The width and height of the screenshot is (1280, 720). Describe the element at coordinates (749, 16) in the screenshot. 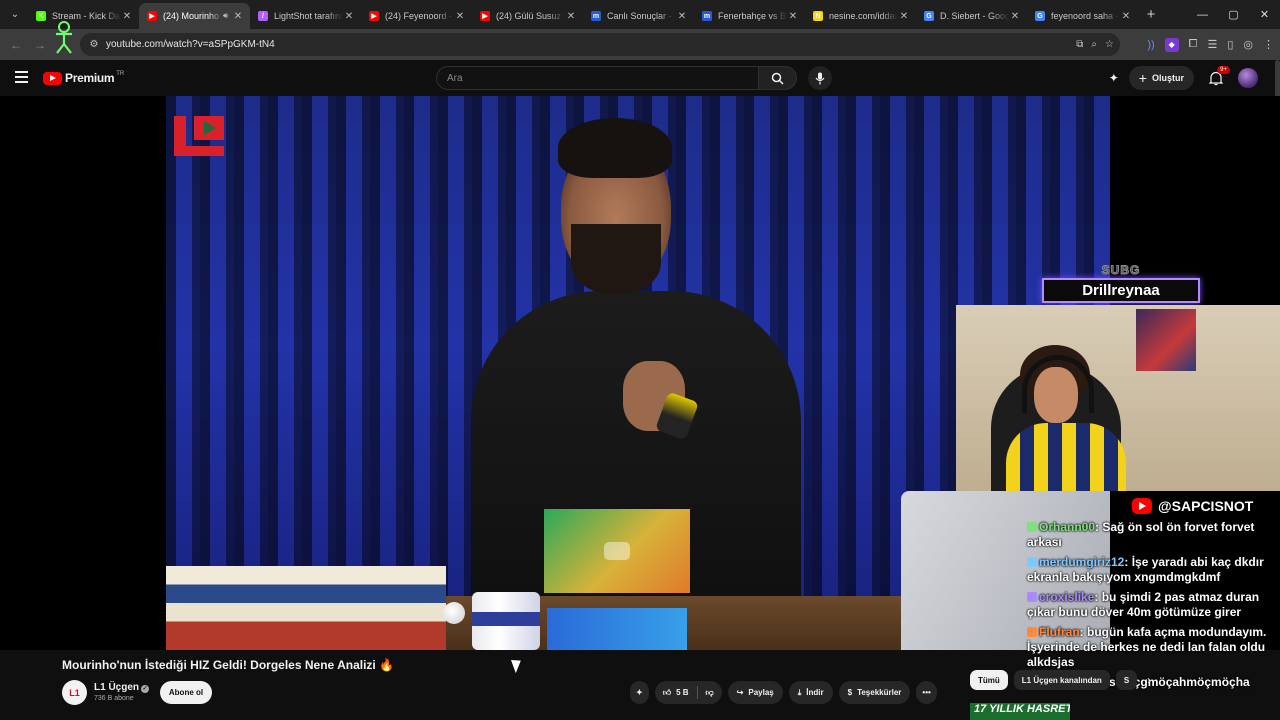

I see `browser-tab: m Fenerbahçe vs Be ✕` at that location.